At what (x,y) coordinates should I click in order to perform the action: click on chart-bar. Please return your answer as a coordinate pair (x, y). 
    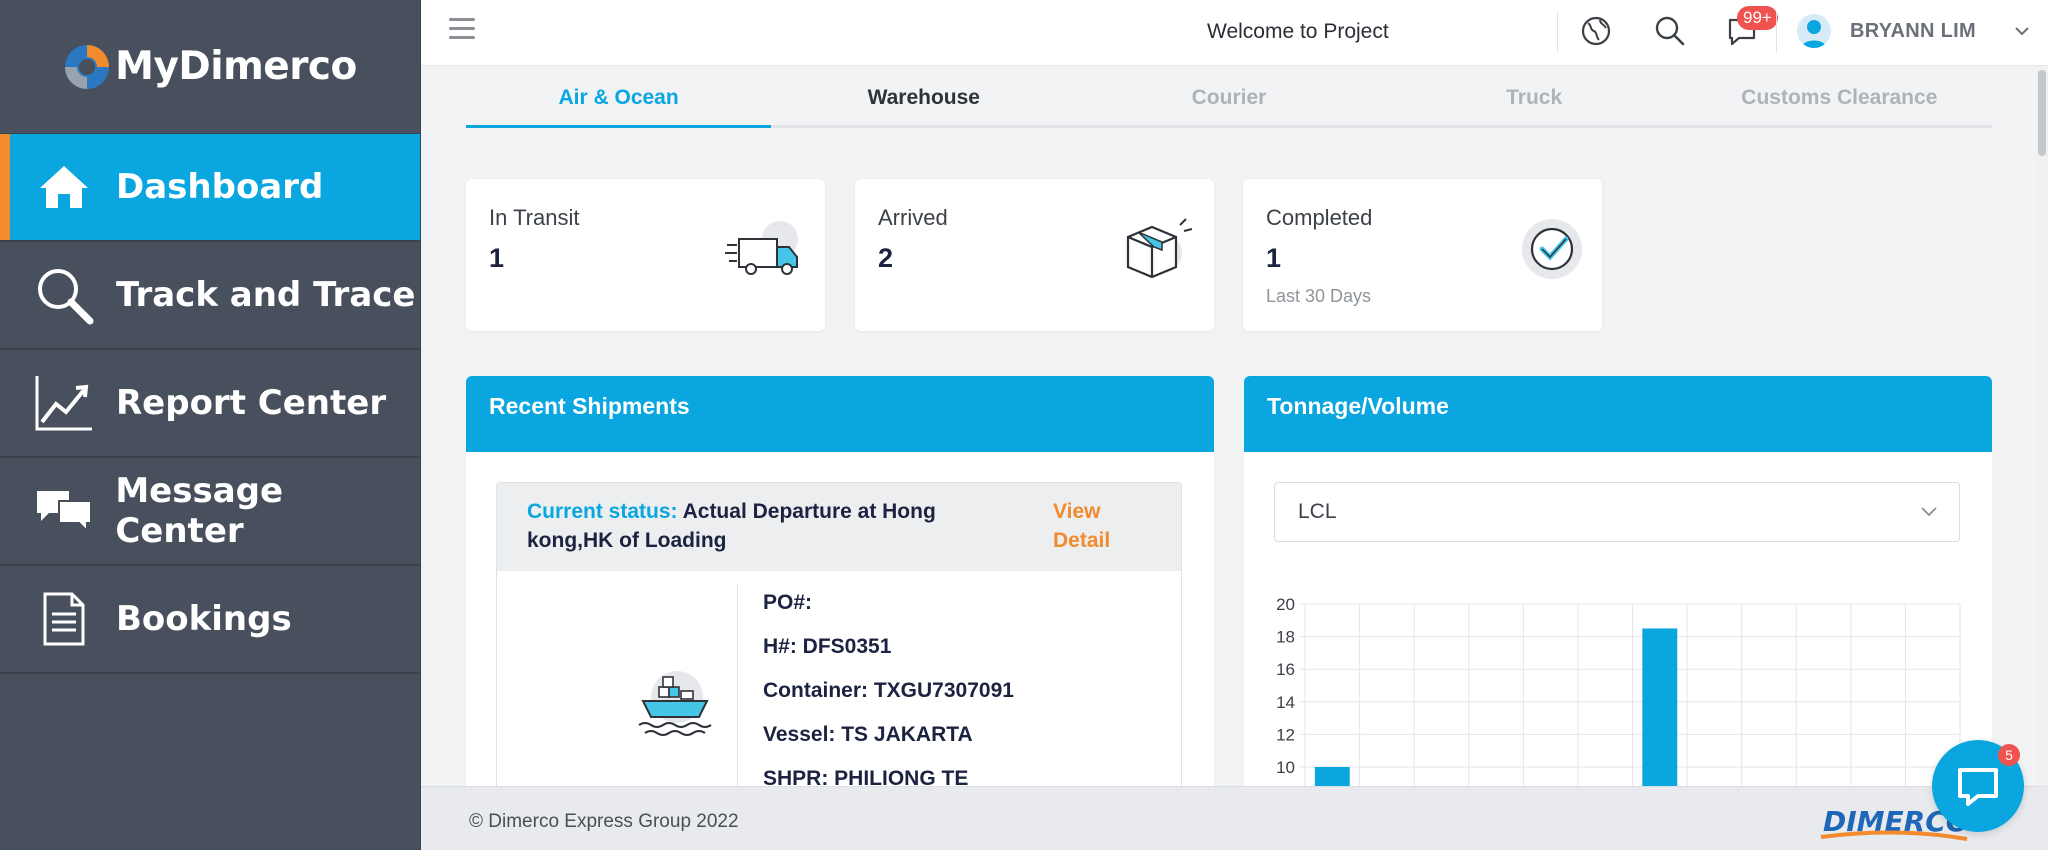
    Looking at the image, I should click on (1660, 712).